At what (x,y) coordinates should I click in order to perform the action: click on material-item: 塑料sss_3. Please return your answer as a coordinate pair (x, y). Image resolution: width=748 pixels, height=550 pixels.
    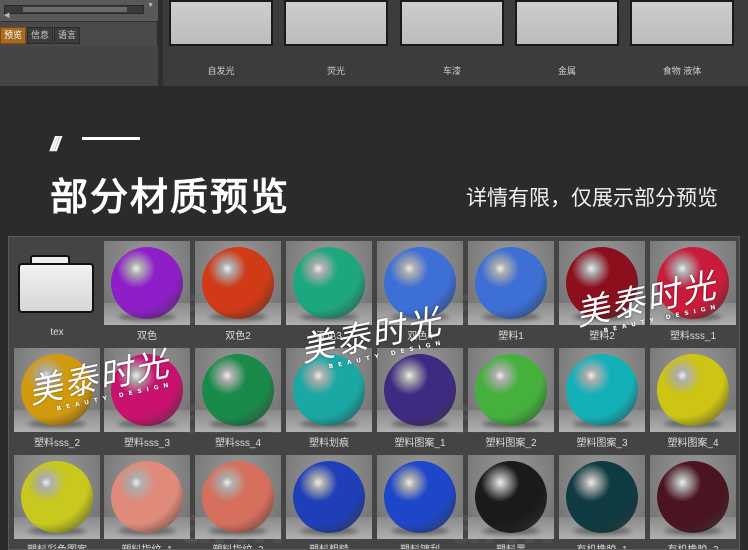
    Looking at the image, I should click on (147, 398).